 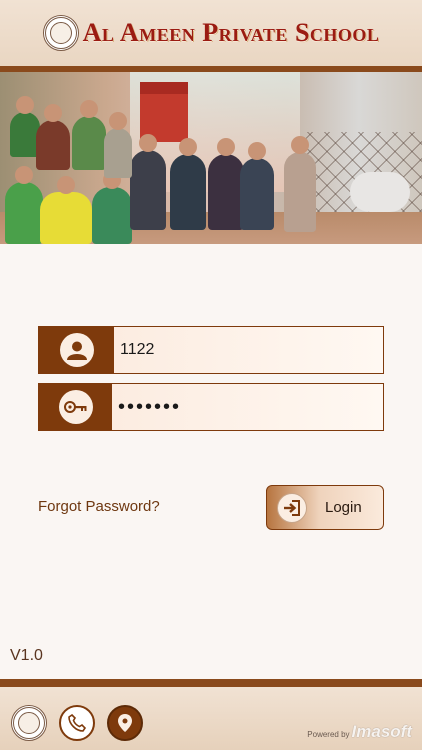 I want to click on version-label: V1.0, so click(x=26, y=655).